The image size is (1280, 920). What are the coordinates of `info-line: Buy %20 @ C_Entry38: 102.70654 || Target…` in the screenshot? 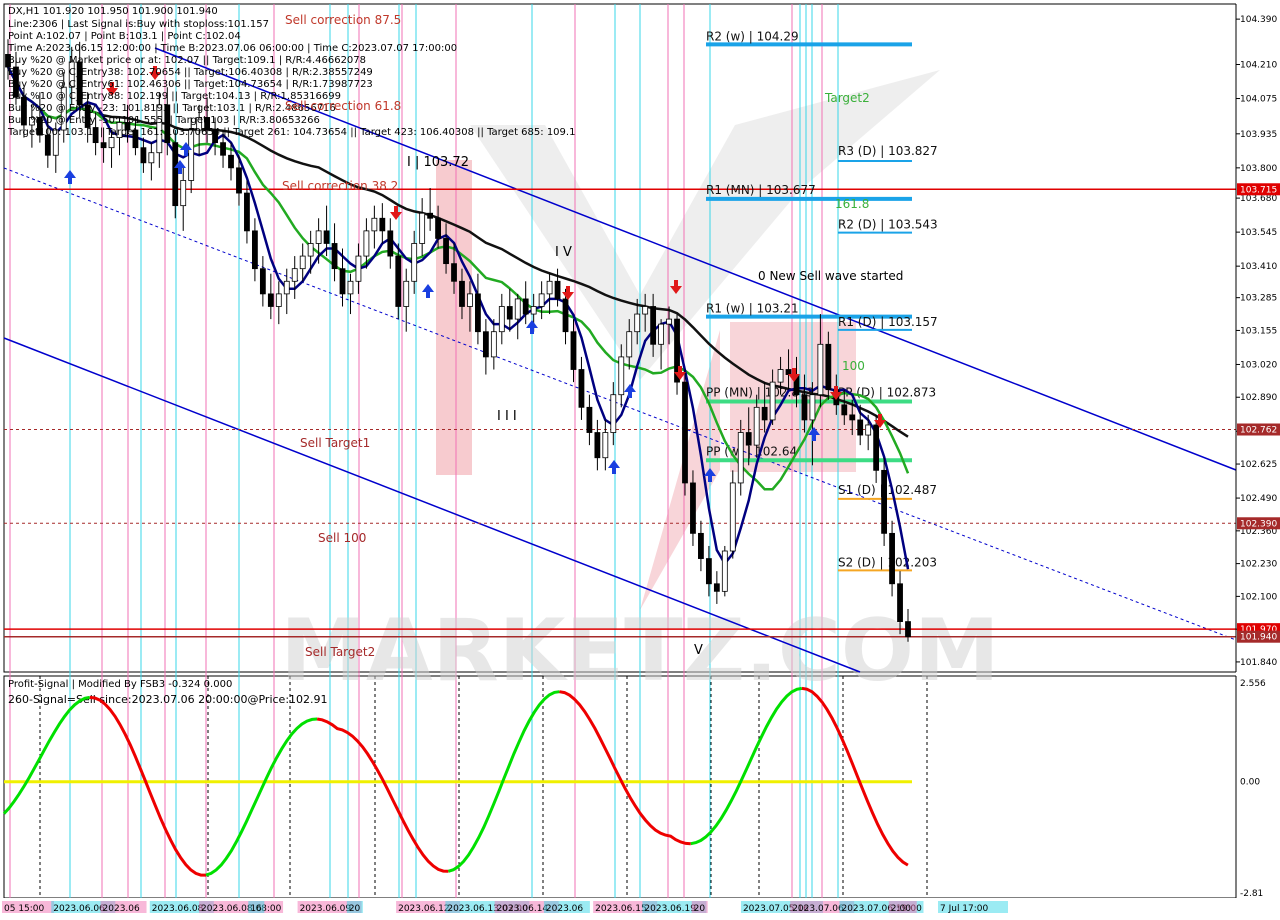 It's located at (190, 72).